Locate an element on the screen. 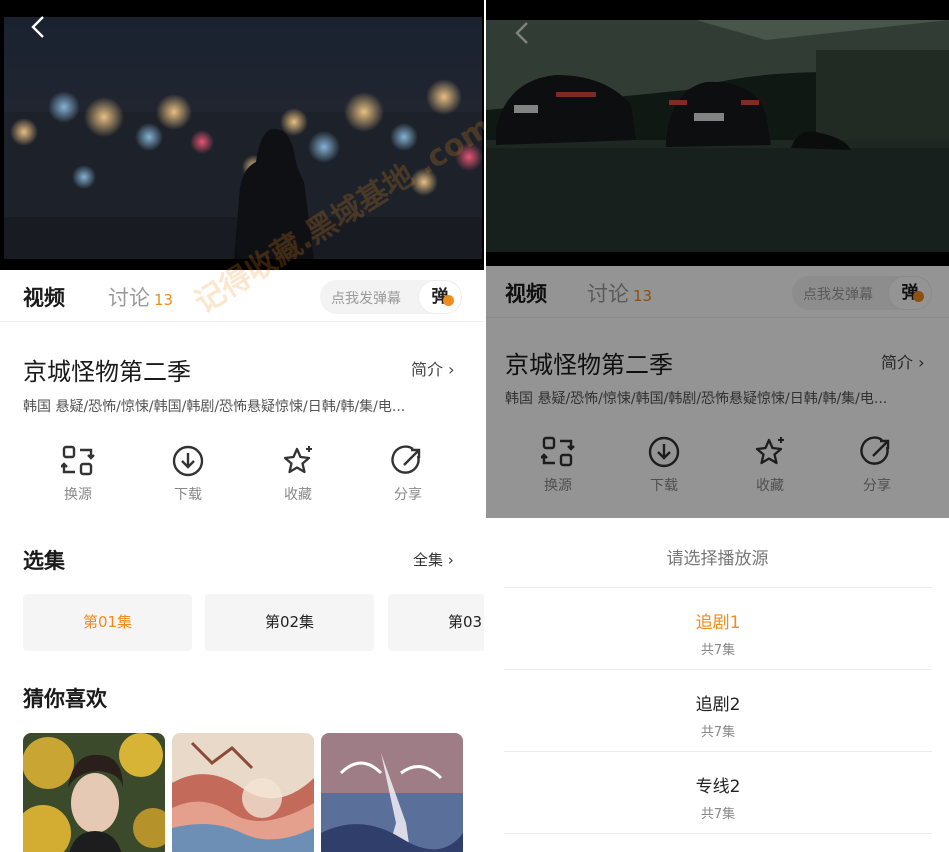 The width and height of the screenshot is (949, 852). switch-source-button: 换源 is located at coordinates (78, 474).